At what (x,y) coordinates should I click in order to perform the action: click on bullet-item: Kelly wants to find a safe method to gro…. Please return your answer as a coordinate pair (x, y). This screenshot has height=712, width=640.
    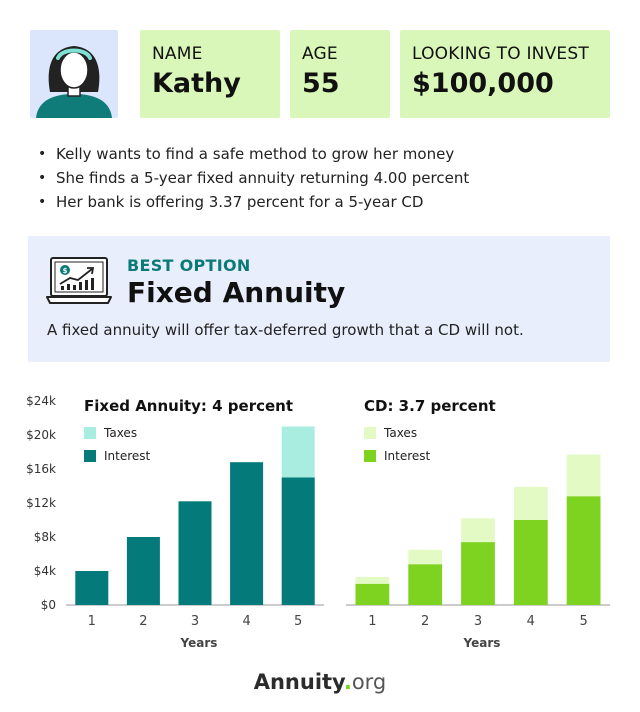
    Looking at the image, I should click on (253, 154).